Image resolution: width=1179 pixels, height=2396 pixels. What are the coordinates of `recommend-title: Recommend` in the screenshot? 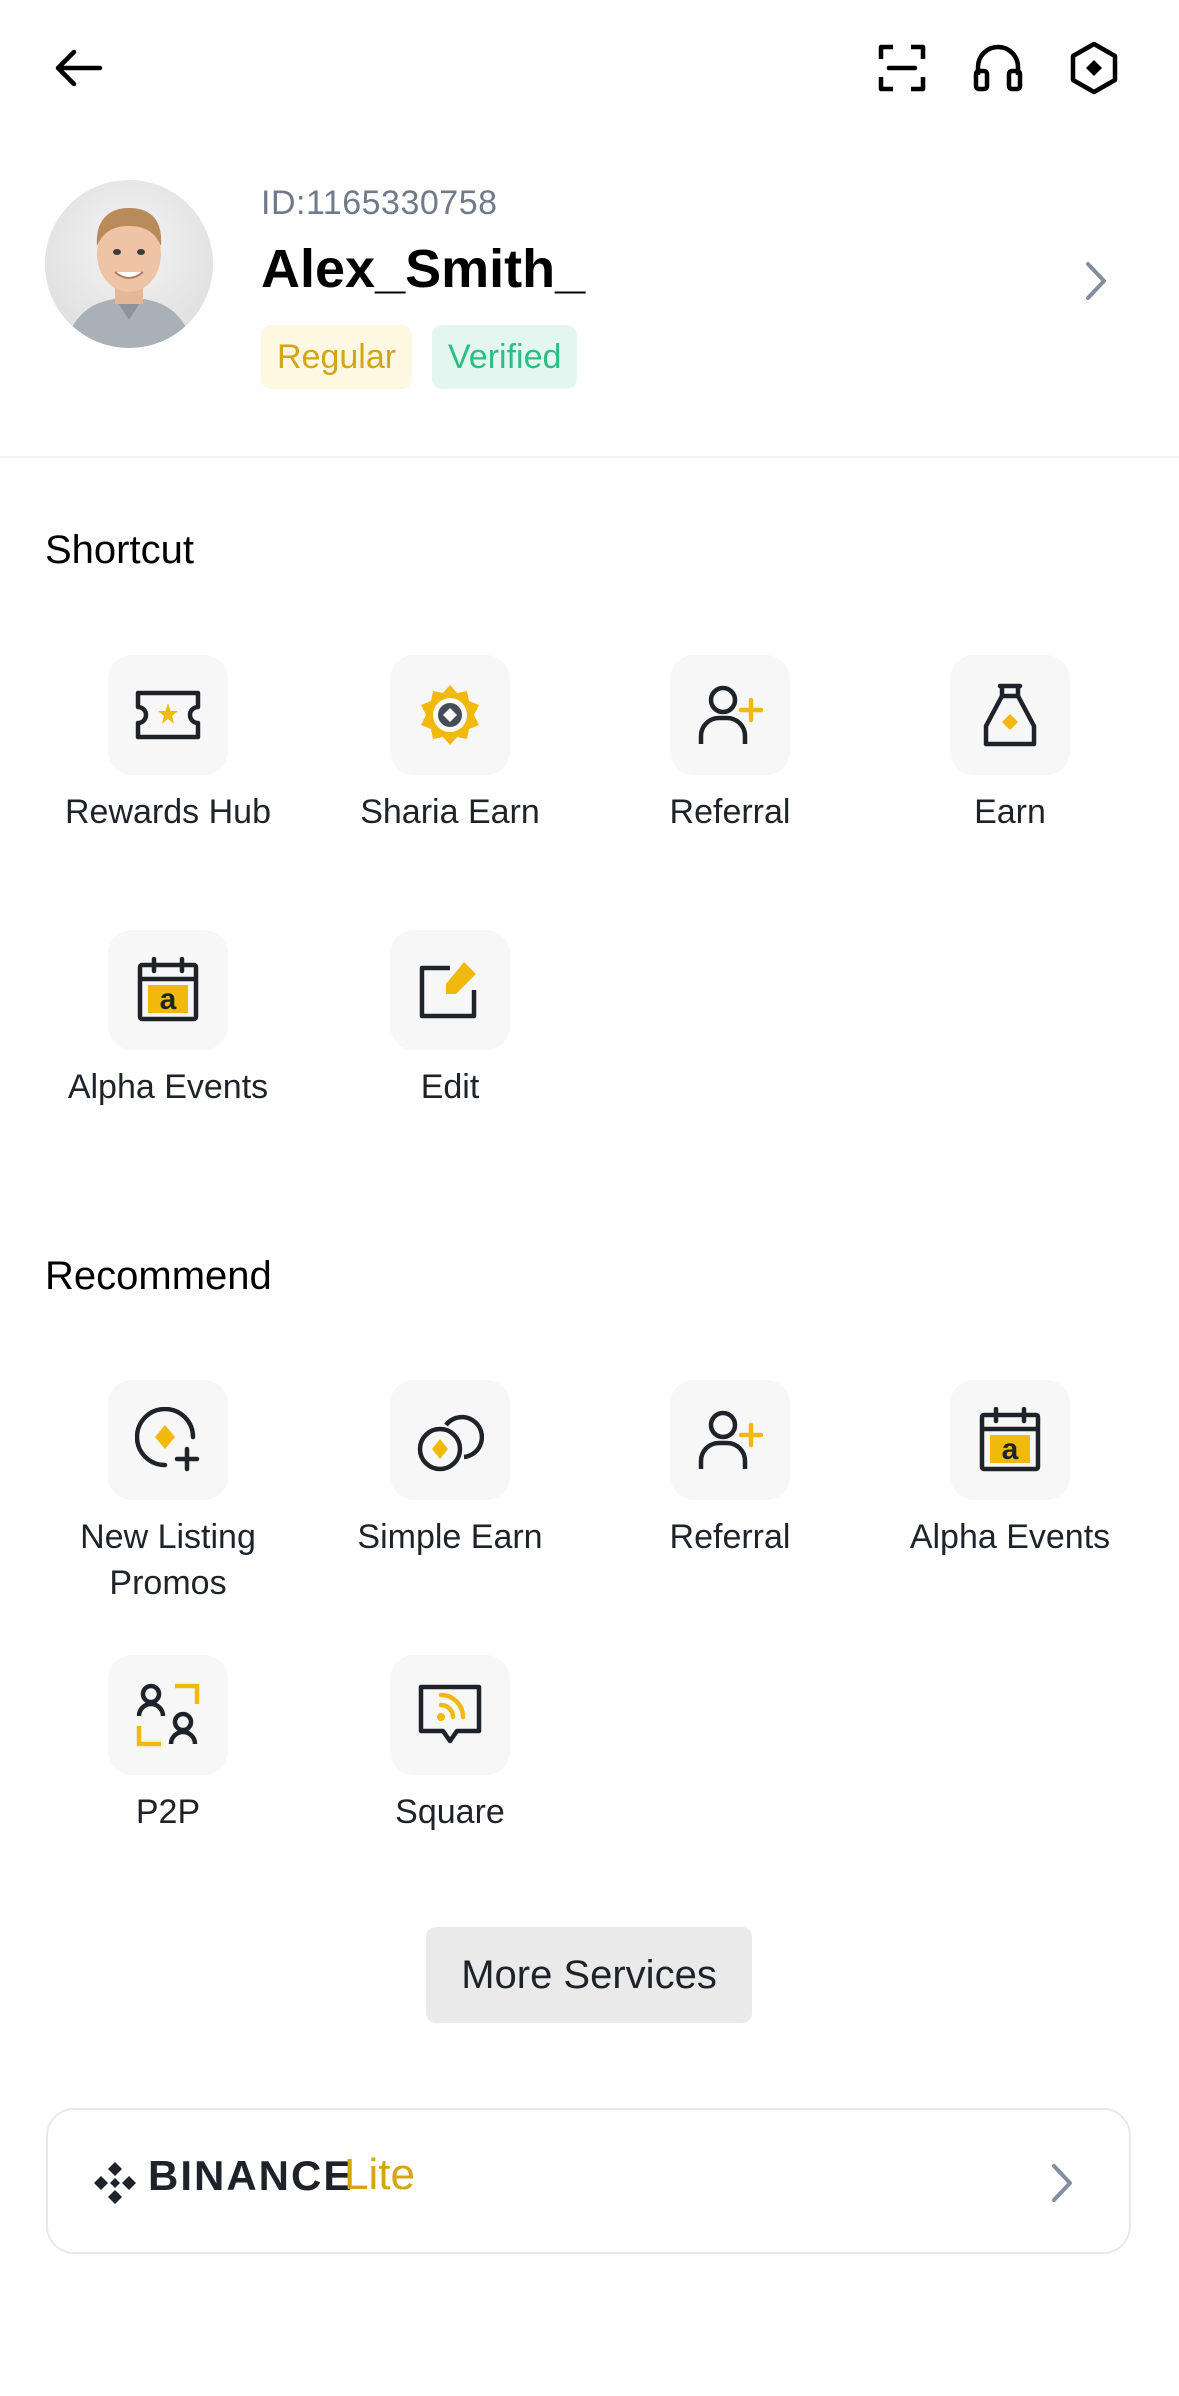 It's located at (158, 1276).